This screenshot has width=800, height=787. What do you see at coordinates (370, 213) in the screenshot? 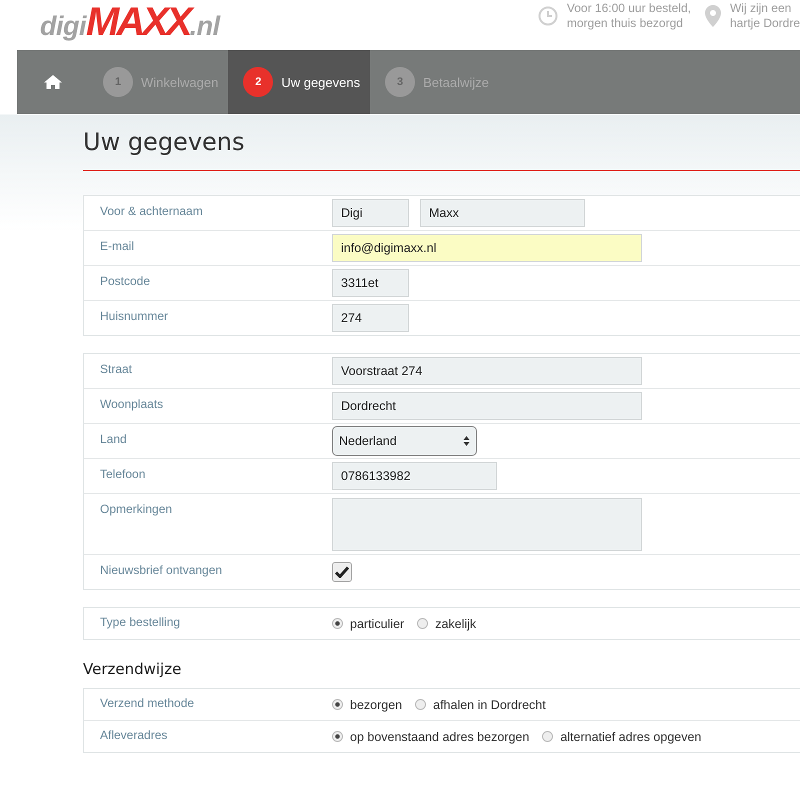
I see `input-field: Digi` at bounding box center [370, 213].